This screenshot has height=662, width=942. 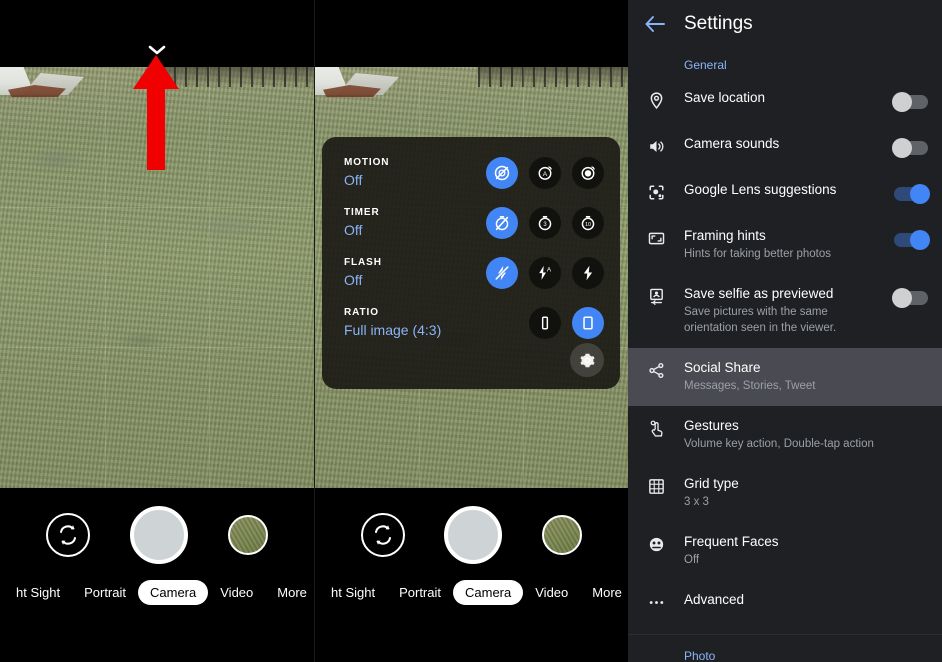 I want to click on google-lens-icon, so click(x=656, y=191).